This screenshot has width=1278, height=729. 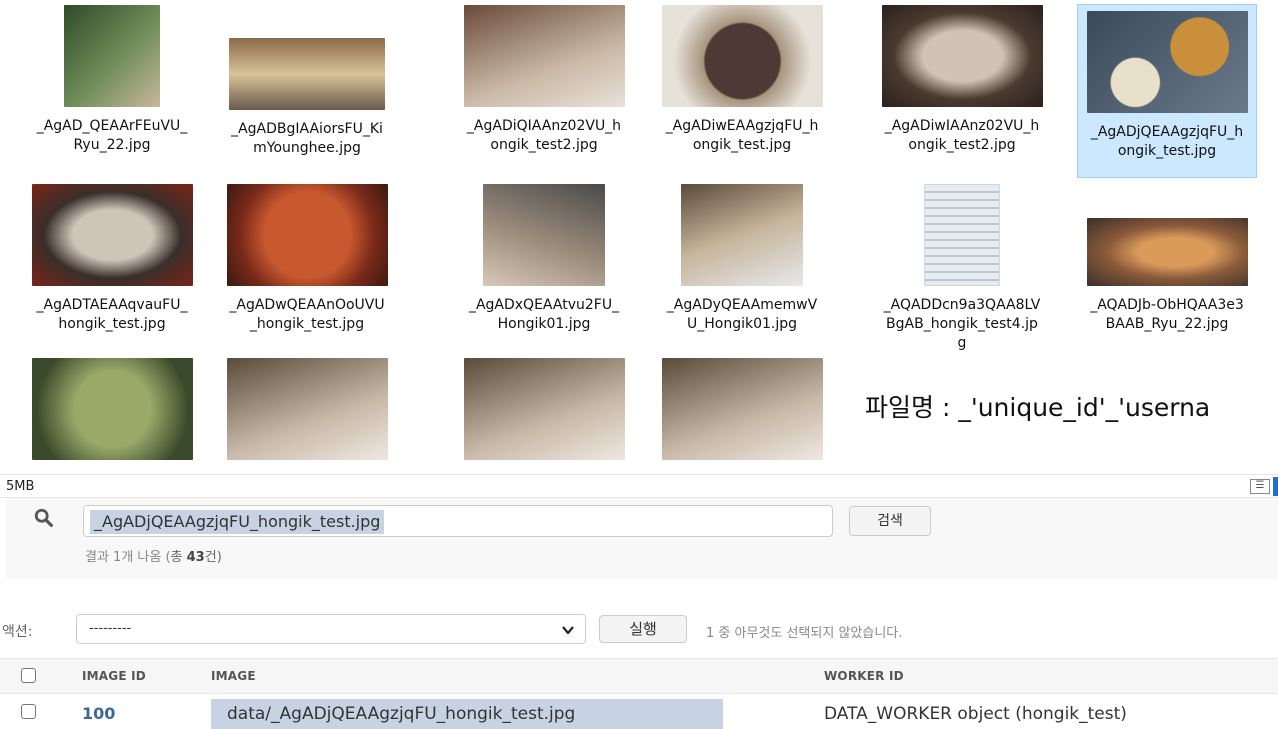 I want to click on selection-counter: 1 중 아무것도 선택되지 않았습니다., so click(x=804, y=633).